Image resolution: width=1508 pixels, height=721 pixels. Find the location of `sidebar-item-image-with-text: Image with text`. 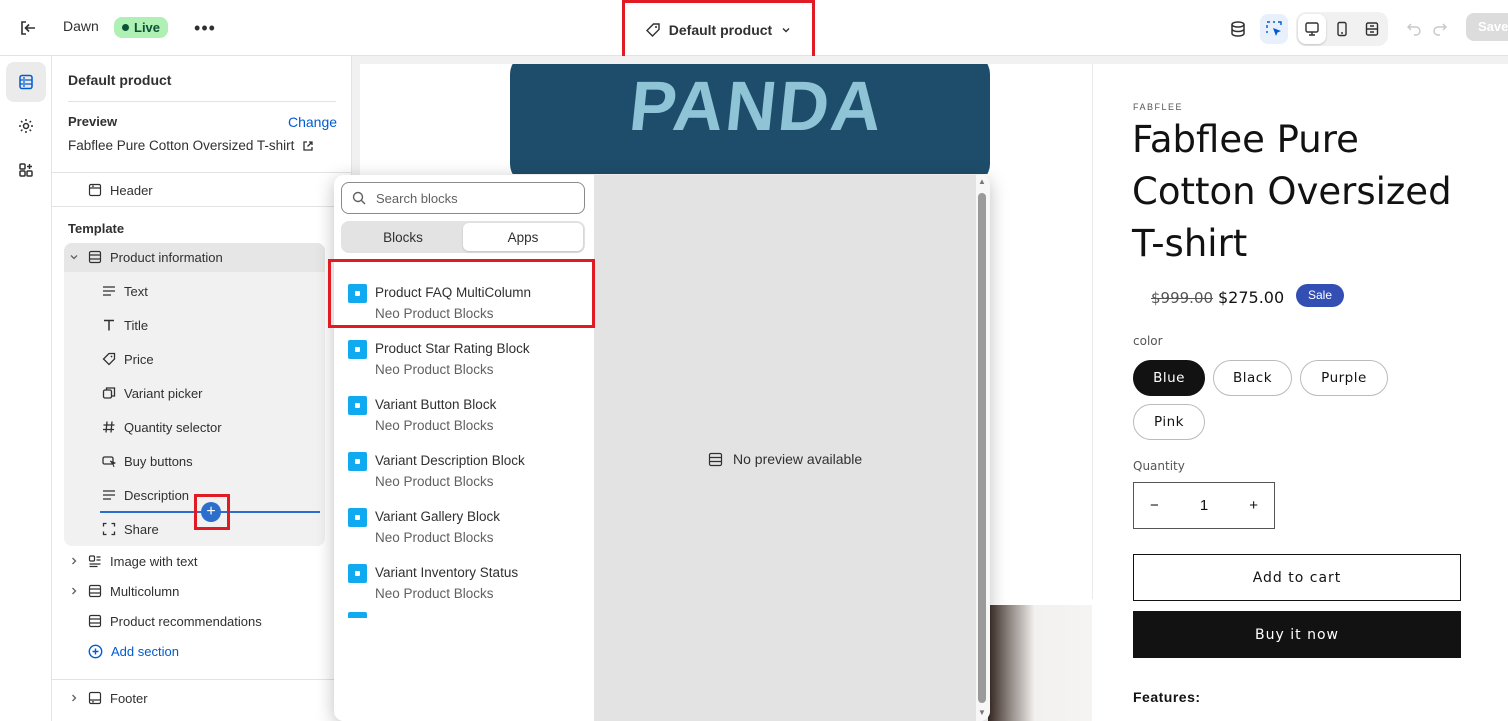

sidebar-item-image-with-text: Image with text is located at coordinates (132, 561).